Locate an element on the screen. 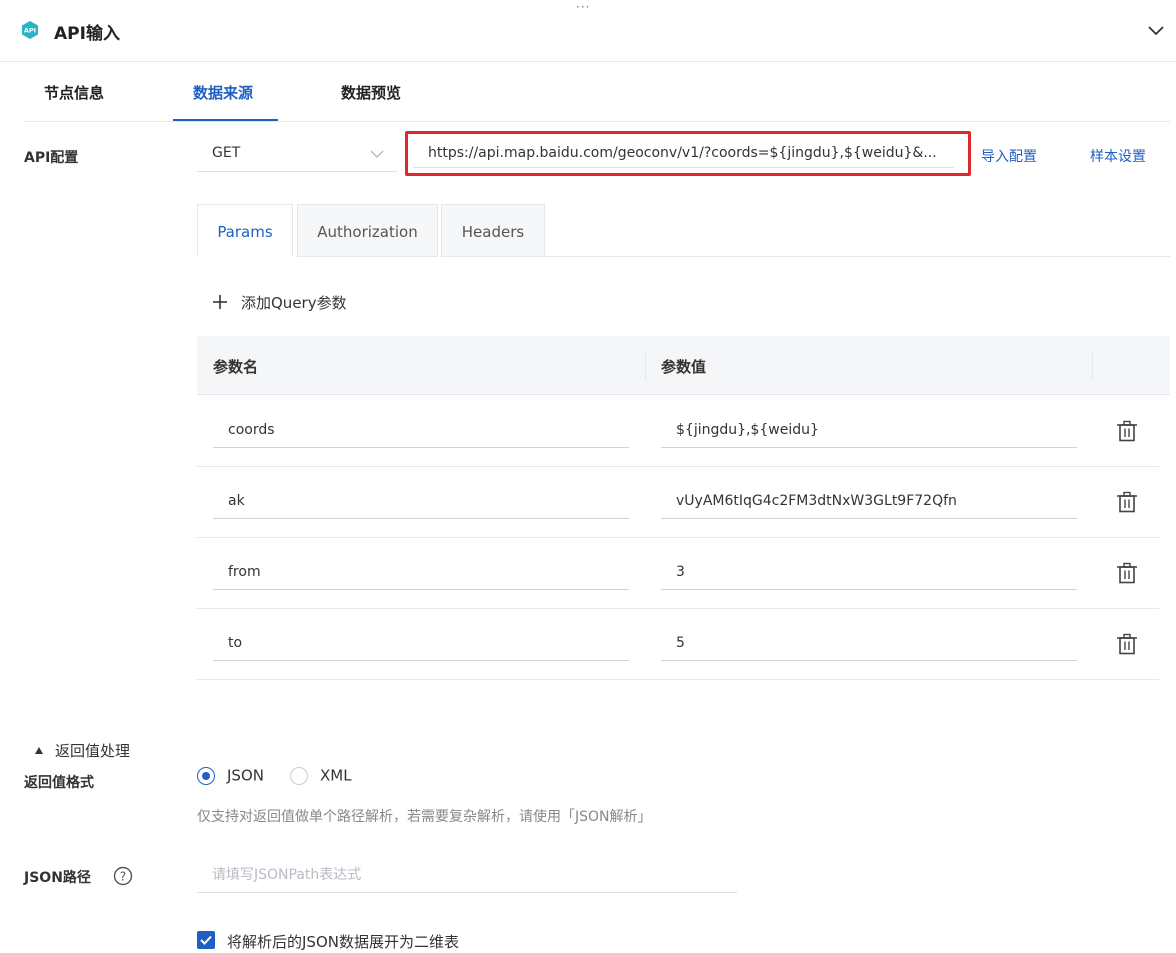 This screenshot has width=1176, height=953. return-value-toggle: 返回值处理 is located at coordinates (82, 750).